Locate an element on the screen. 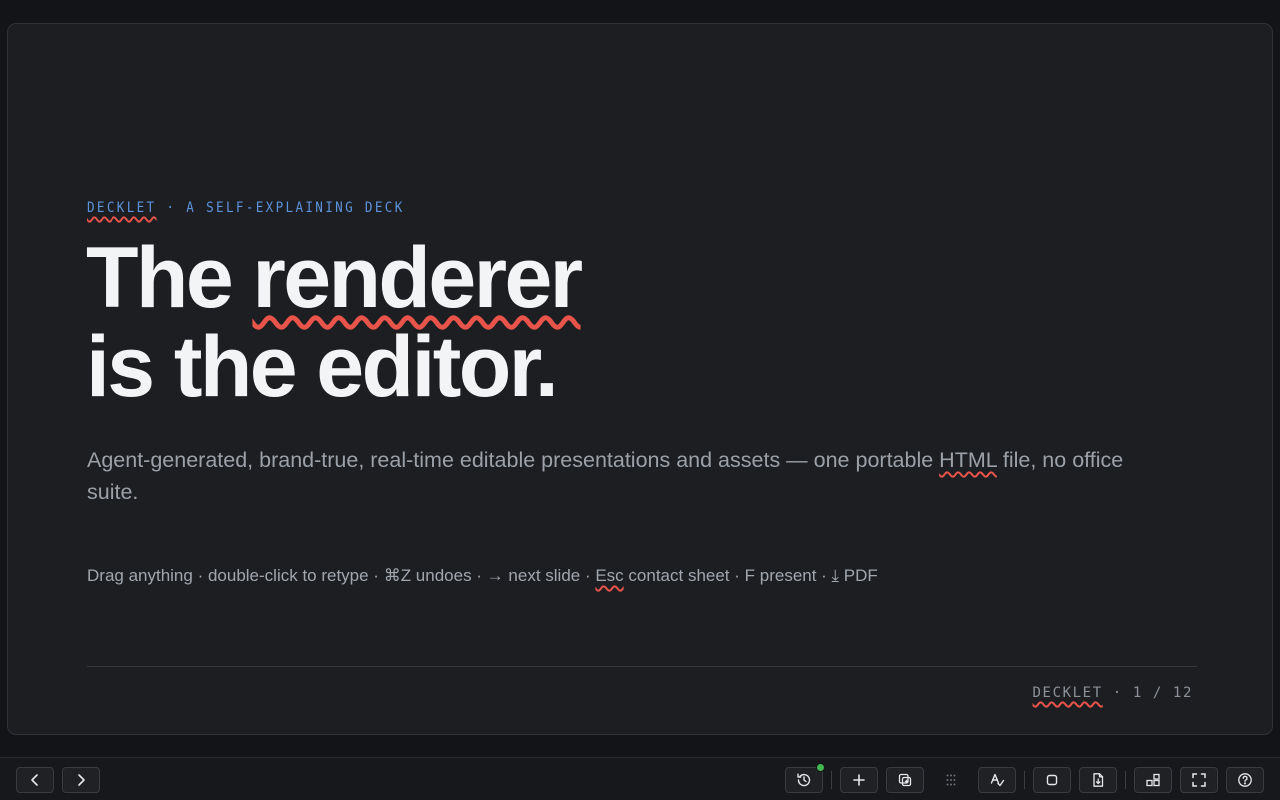  chevron-right-icon is located at coordinates (81, 780).